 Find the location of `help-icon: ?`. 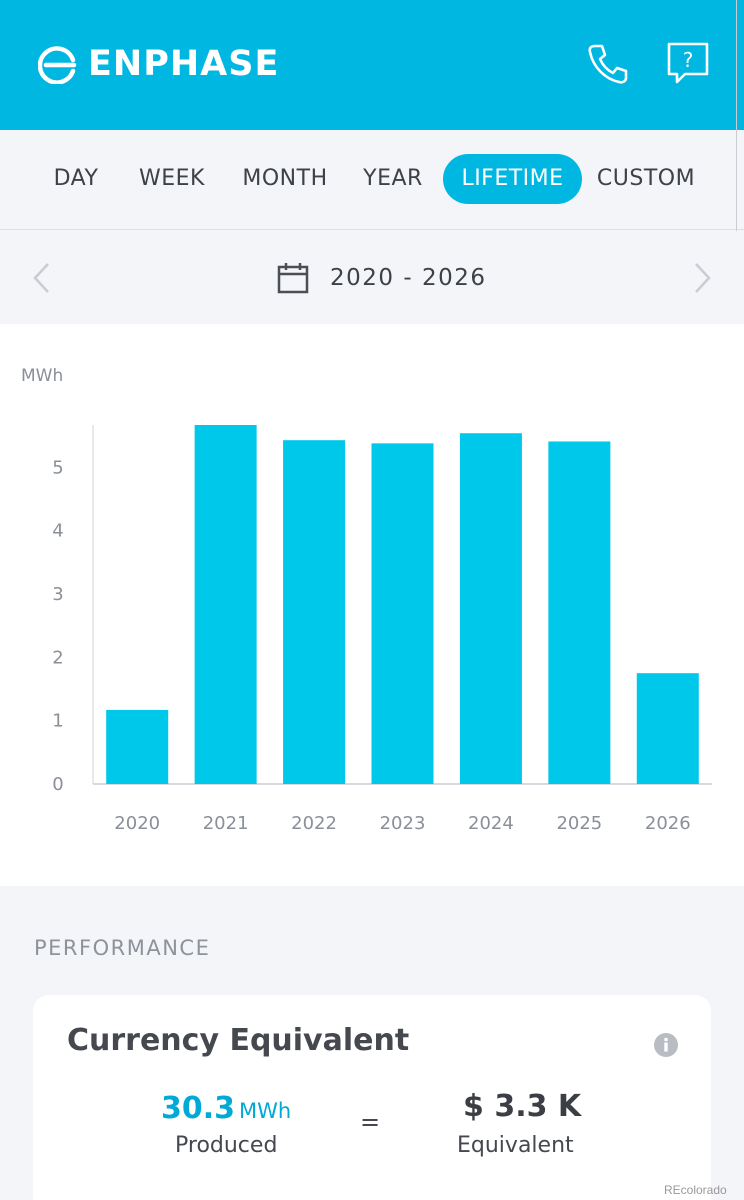

help-icon: ? is located at coordinates (688, 63).